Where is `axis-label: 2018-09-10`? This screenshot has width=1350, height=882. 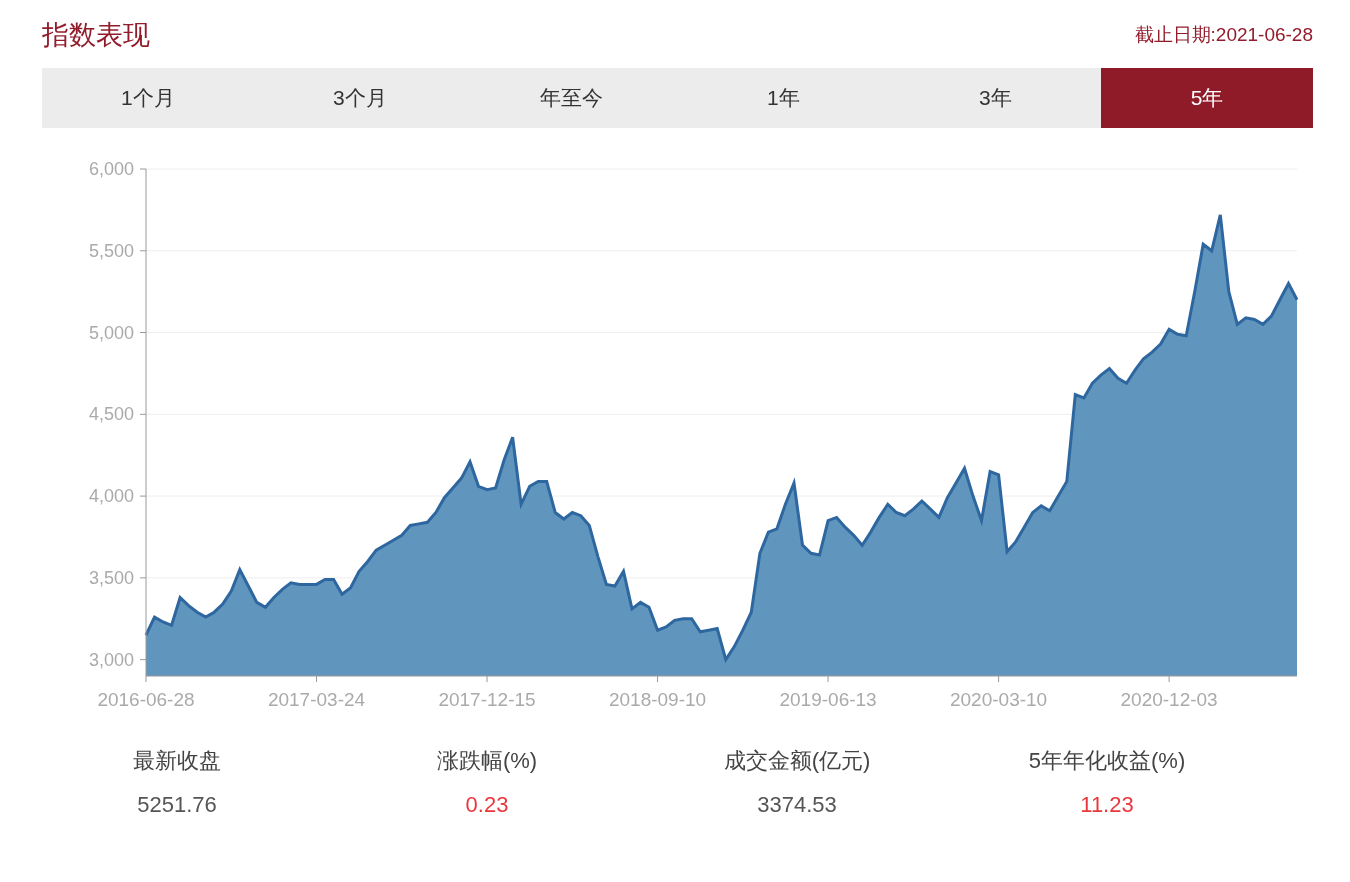
axis-label: 2018-09-10 is located at coordinates (657, 699).